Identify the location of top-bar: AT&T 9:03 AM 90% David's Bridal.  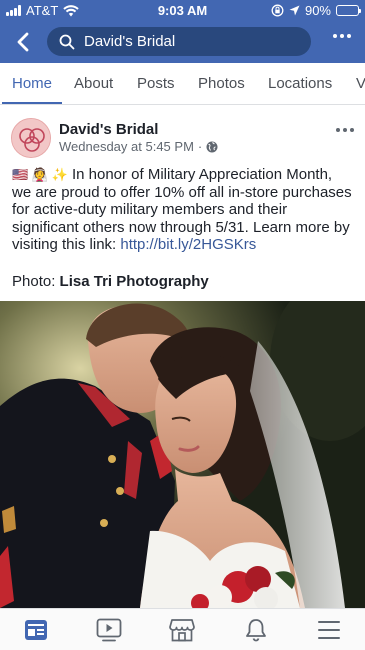
(182, 31).